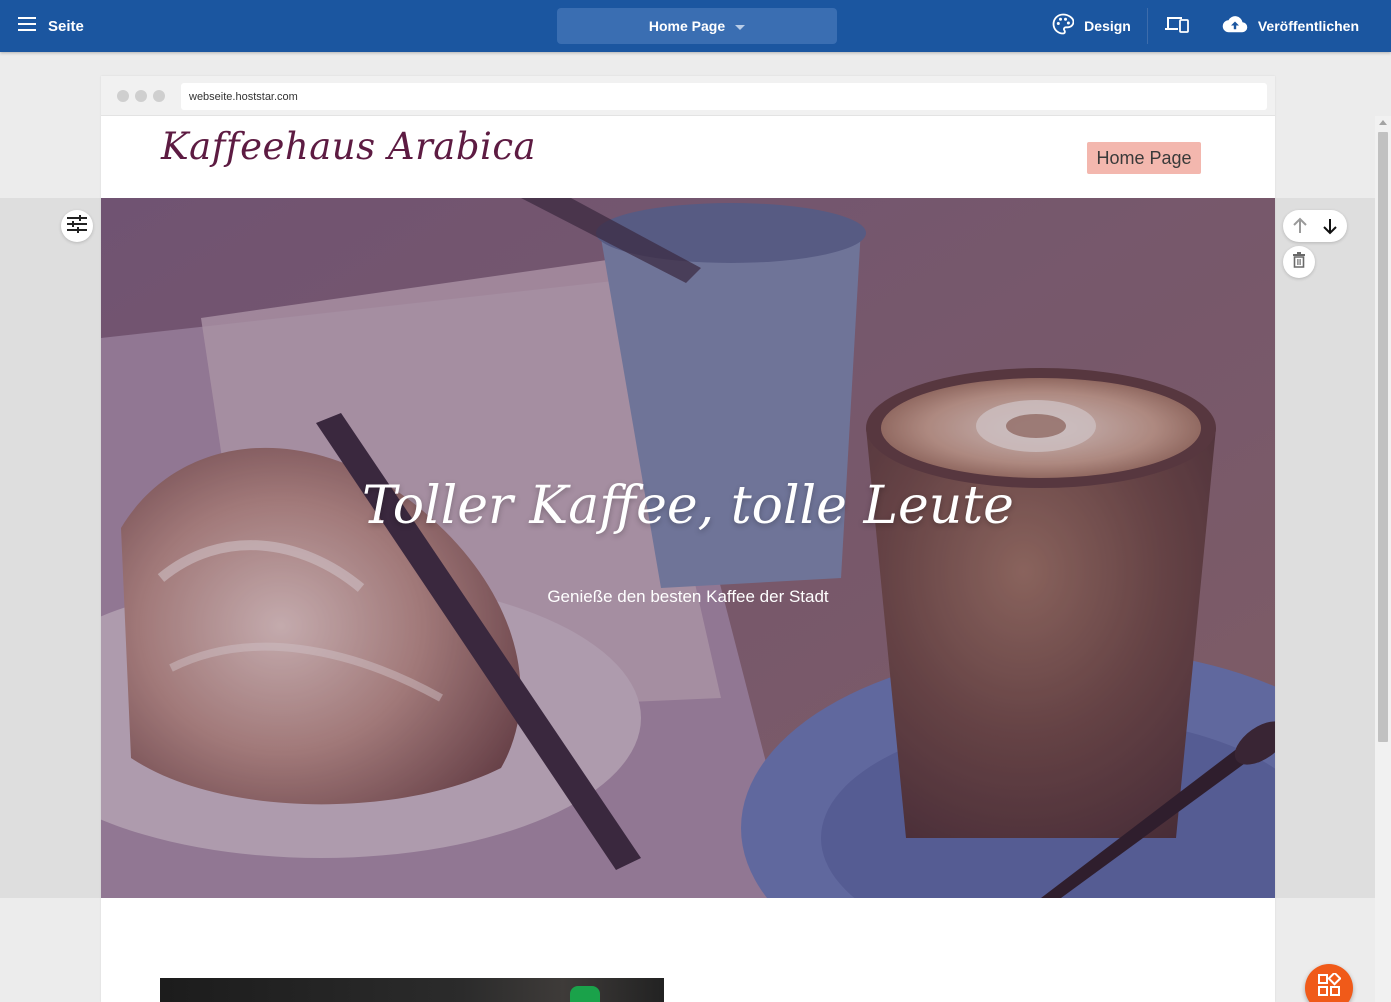  What do you see at coordinates (688, 950) in the screenshot?
I see `next-section` at bounding box center [688, 950].